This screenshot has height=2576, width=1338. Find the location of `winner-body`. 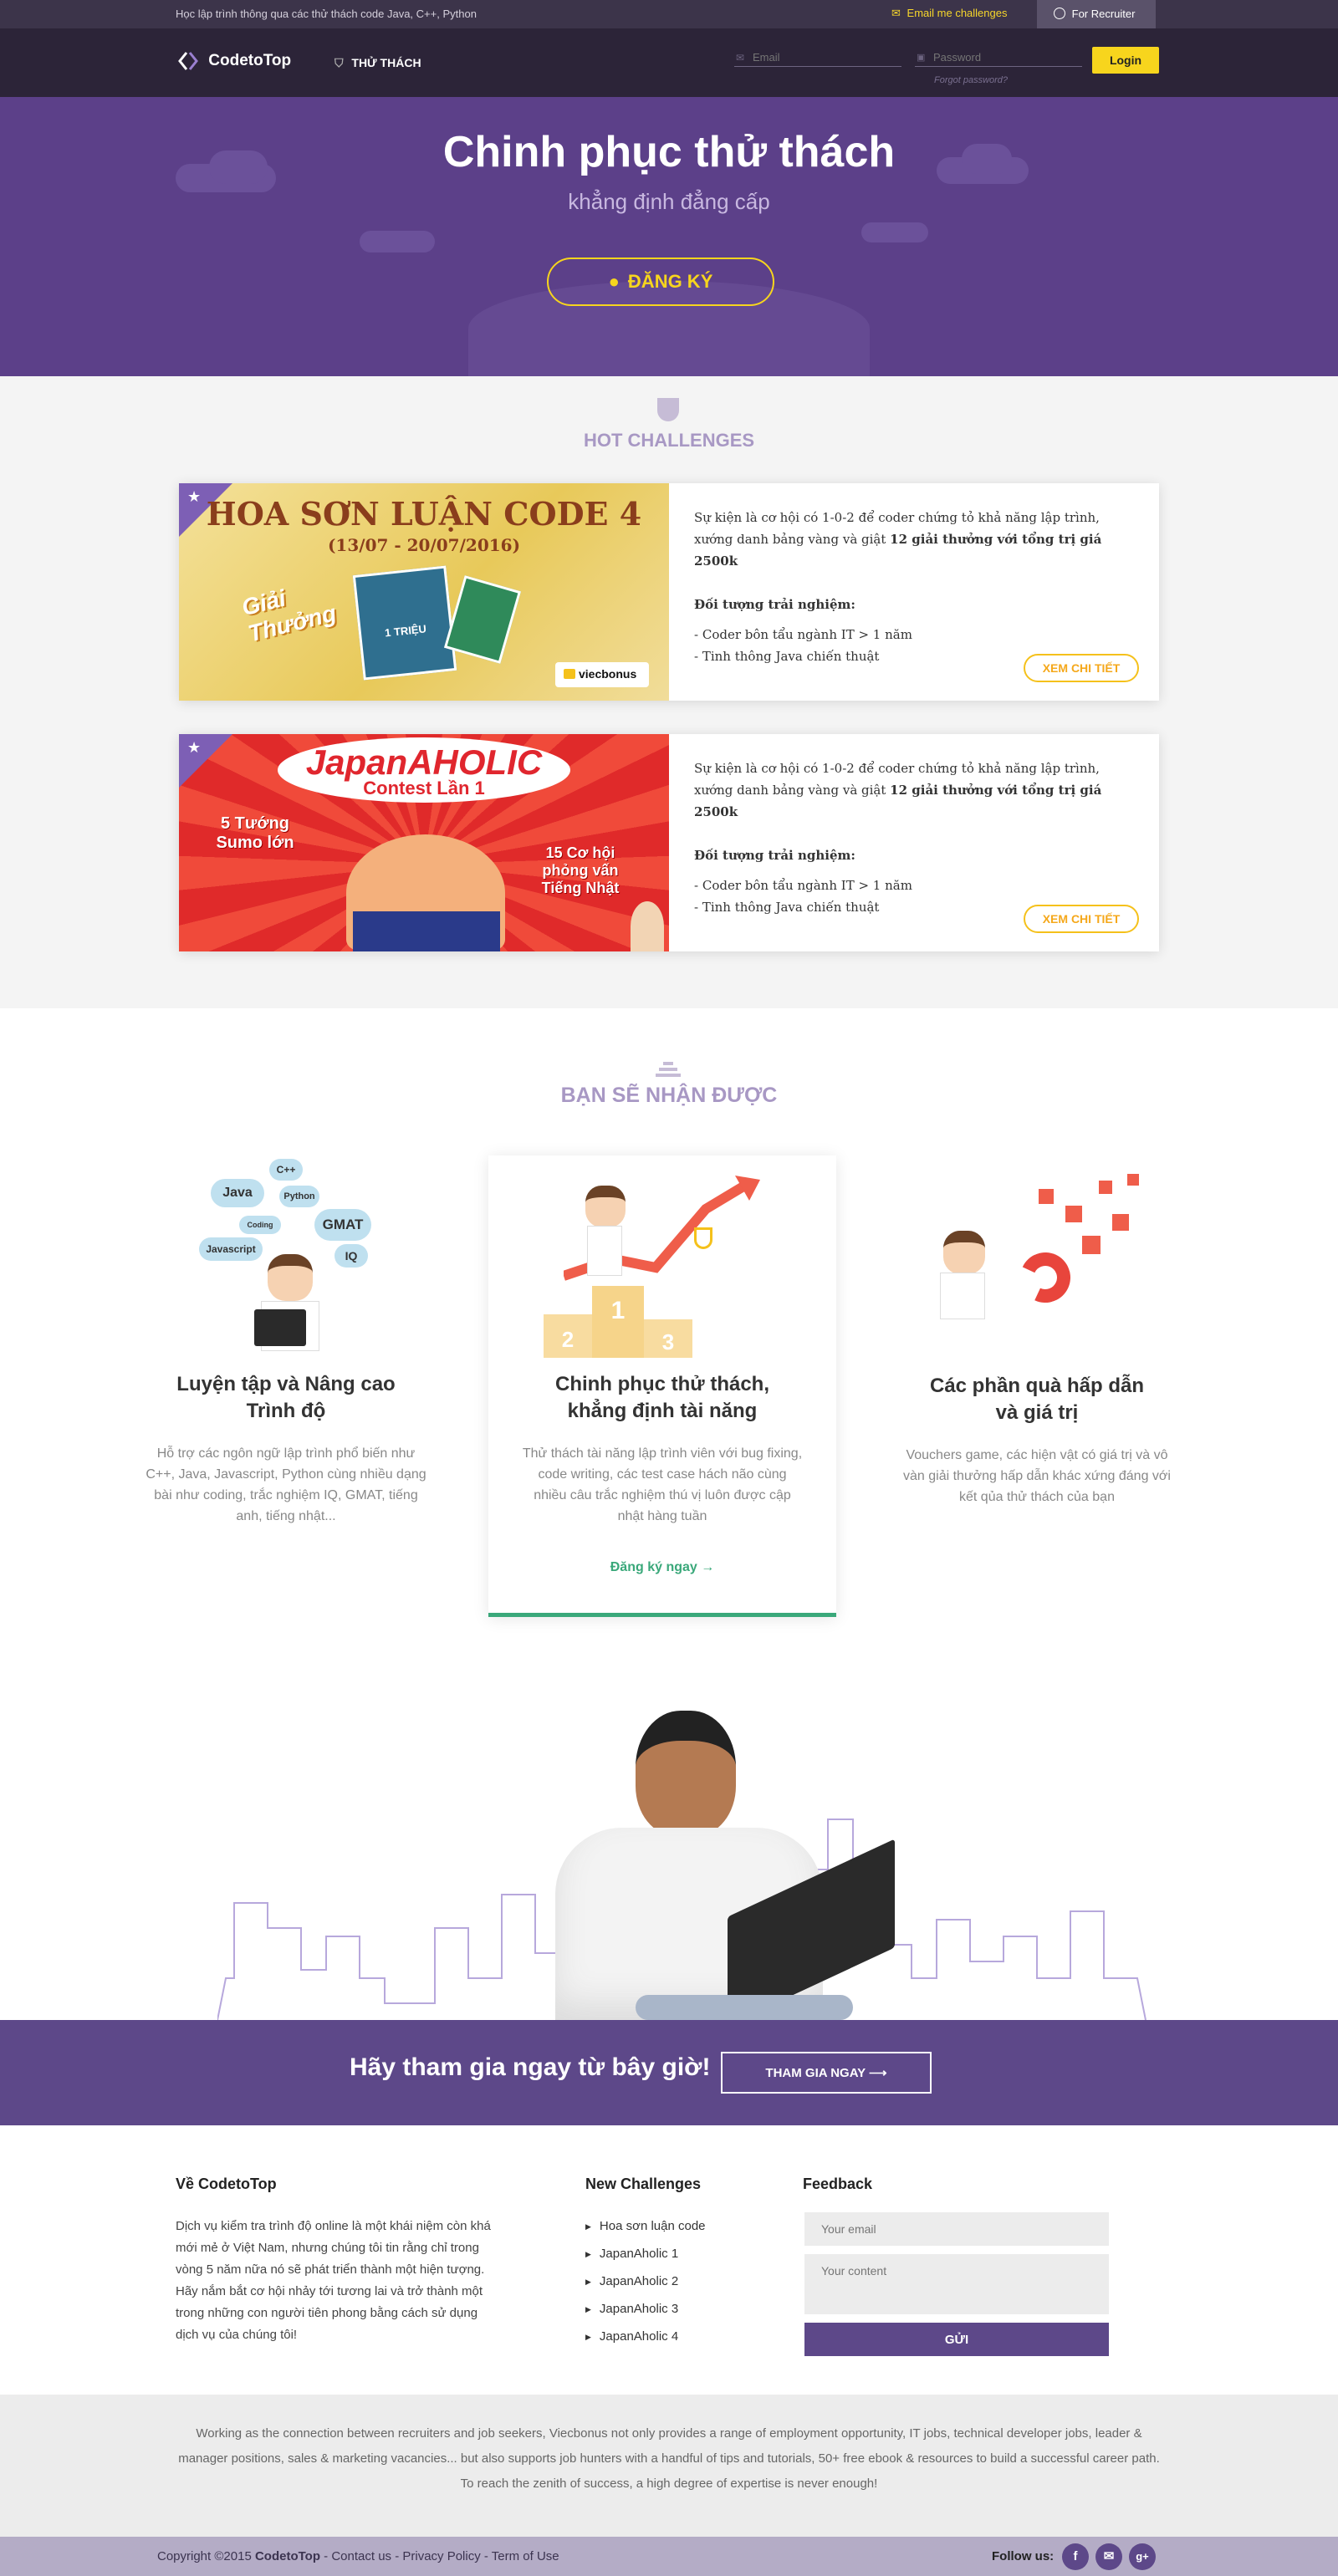

winner-body is located at coordinates (605, 1251).